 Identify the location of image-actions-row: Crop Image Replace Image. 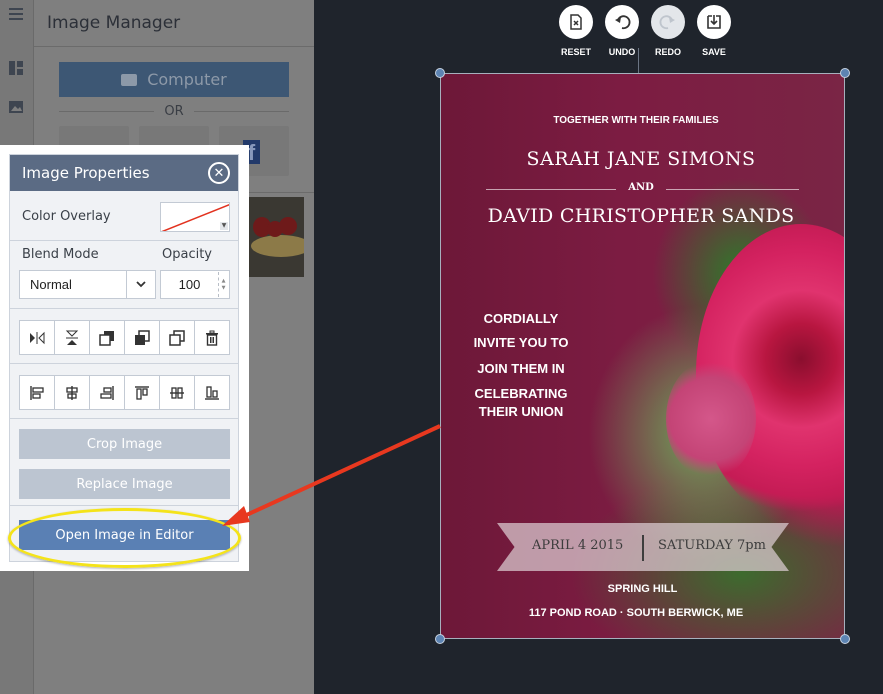
(124, 462).